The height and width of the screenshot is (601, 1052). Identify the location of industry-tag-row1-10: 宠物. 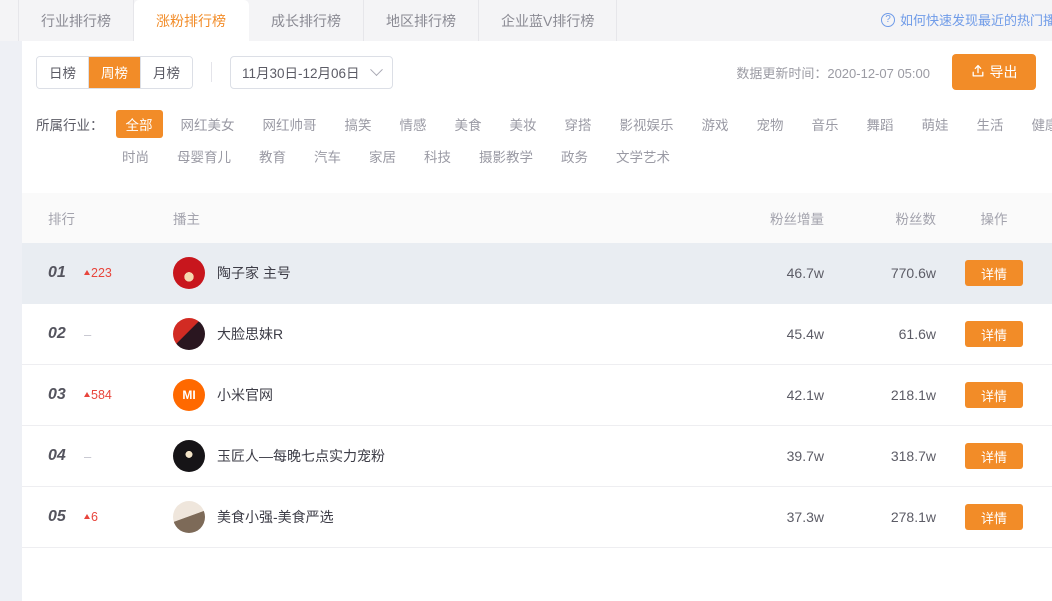
(770, 124).